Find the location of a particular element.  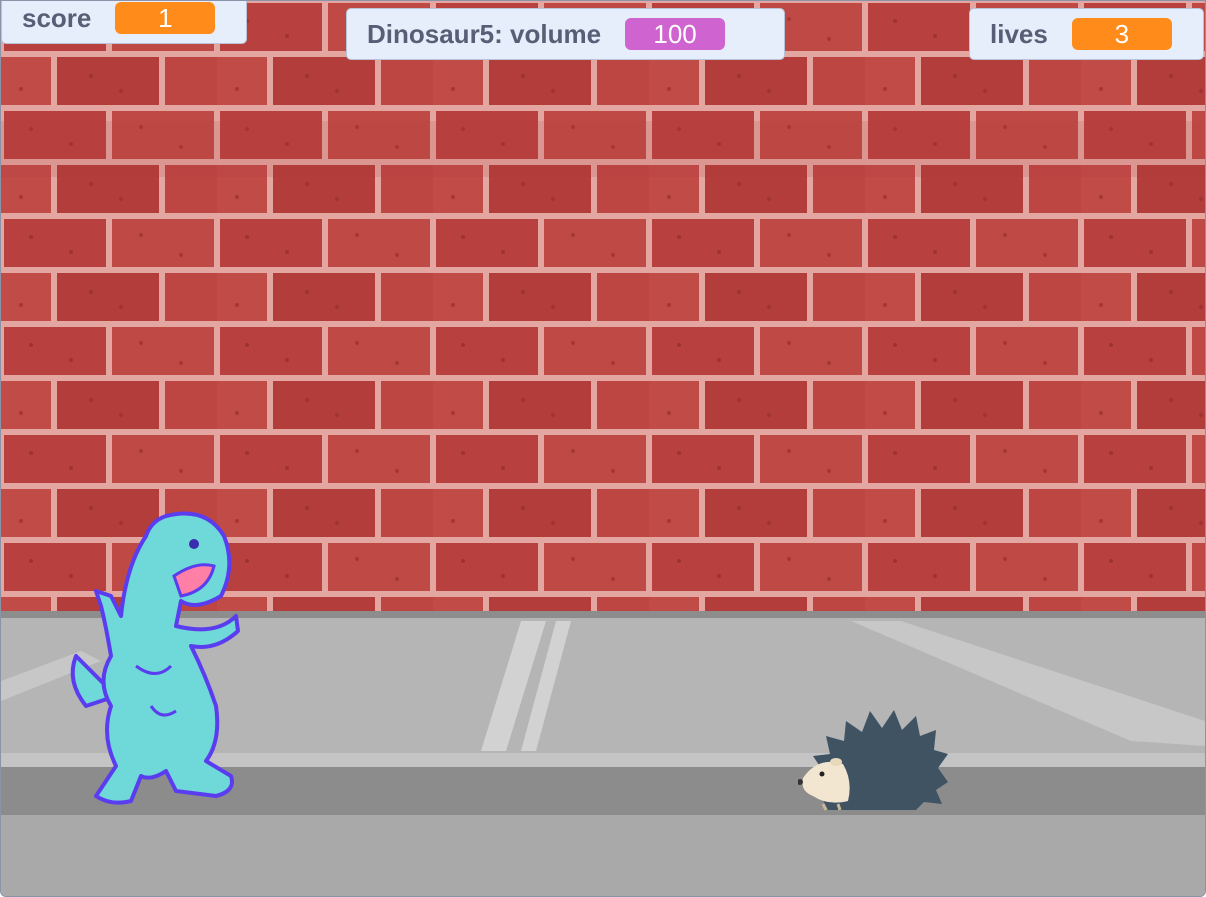

hedgehog-sprite is located at coordinates (873, 758).